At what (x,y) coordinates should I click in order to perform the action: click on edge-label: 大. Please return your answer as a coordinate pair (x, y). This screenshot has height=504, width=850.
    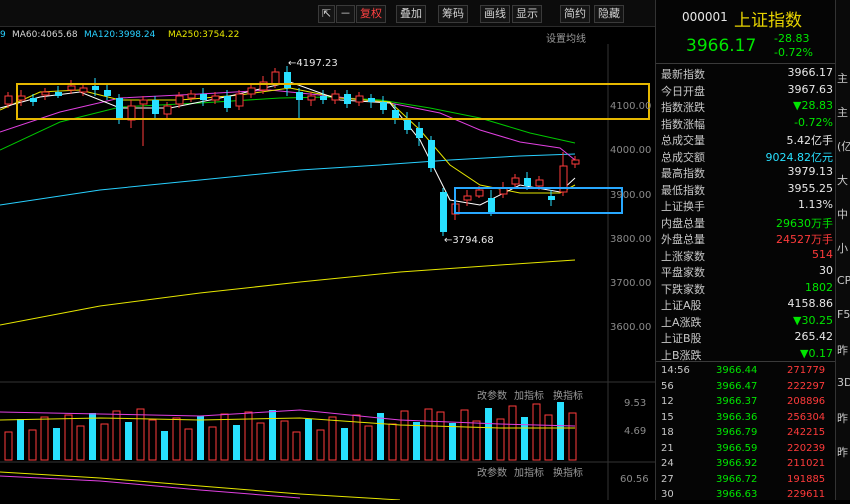
    Looking at the image, I should click on (842, 180).